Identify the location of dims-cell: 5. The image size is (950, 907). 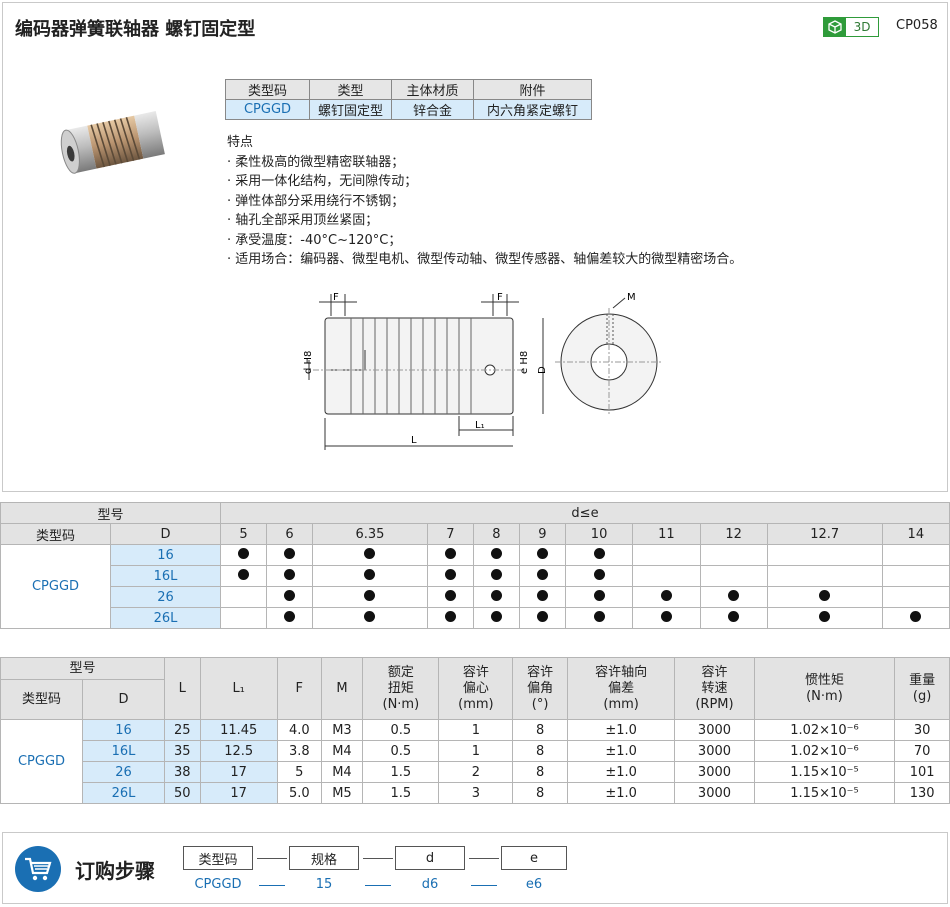
(299, 772).